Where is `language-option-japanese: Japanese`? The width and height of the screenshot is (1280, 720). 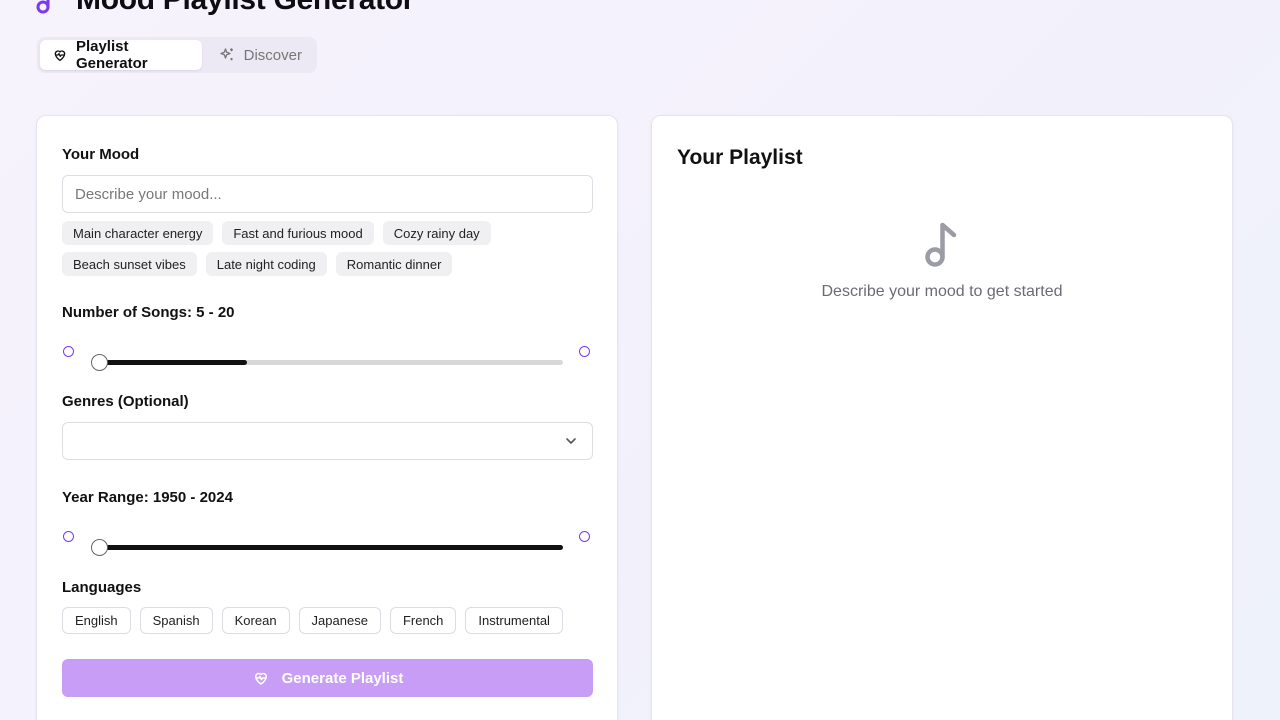 language-option-japanese: Japanese is located at coordinates (339, 620).